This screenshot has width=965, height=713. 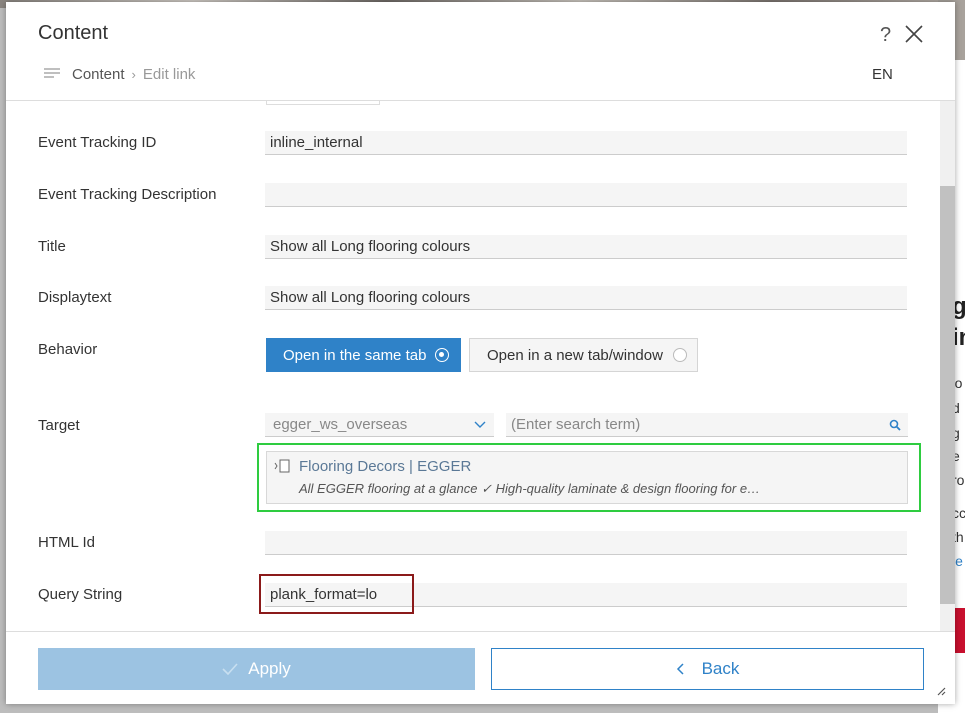 What do you see at coordinates (52, 73) in the screenshot?
I see `menu-lines-icon` at bounding box center [52, 73].